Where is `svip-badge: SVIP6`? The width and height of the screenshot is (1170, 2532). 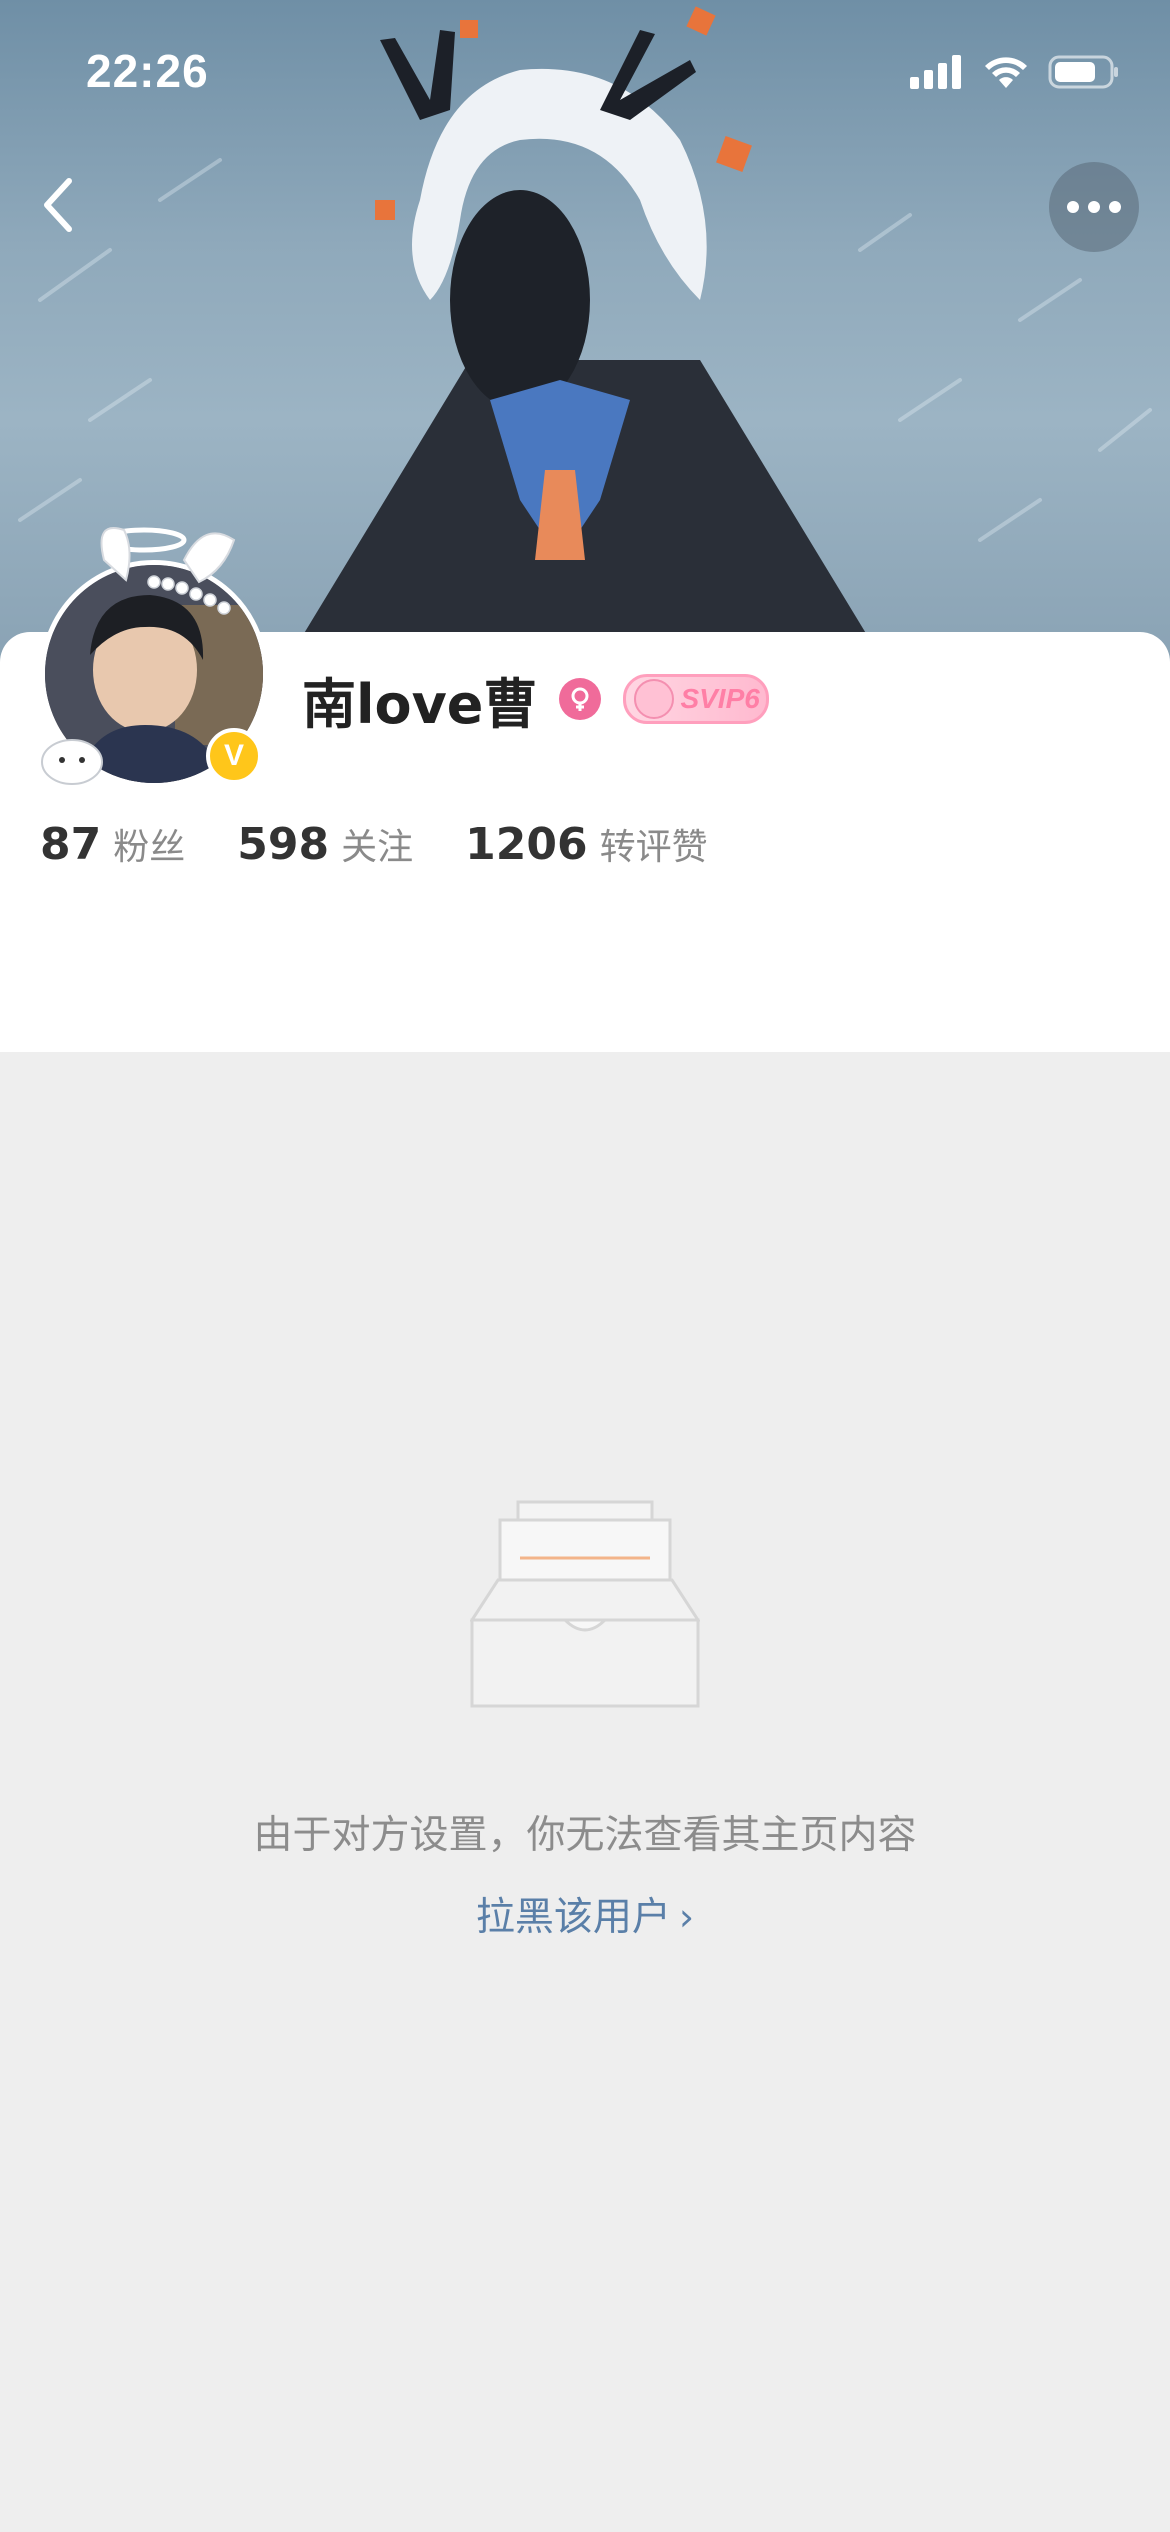 svip-badge: SVIP6 is located at coordinates (696, 699).